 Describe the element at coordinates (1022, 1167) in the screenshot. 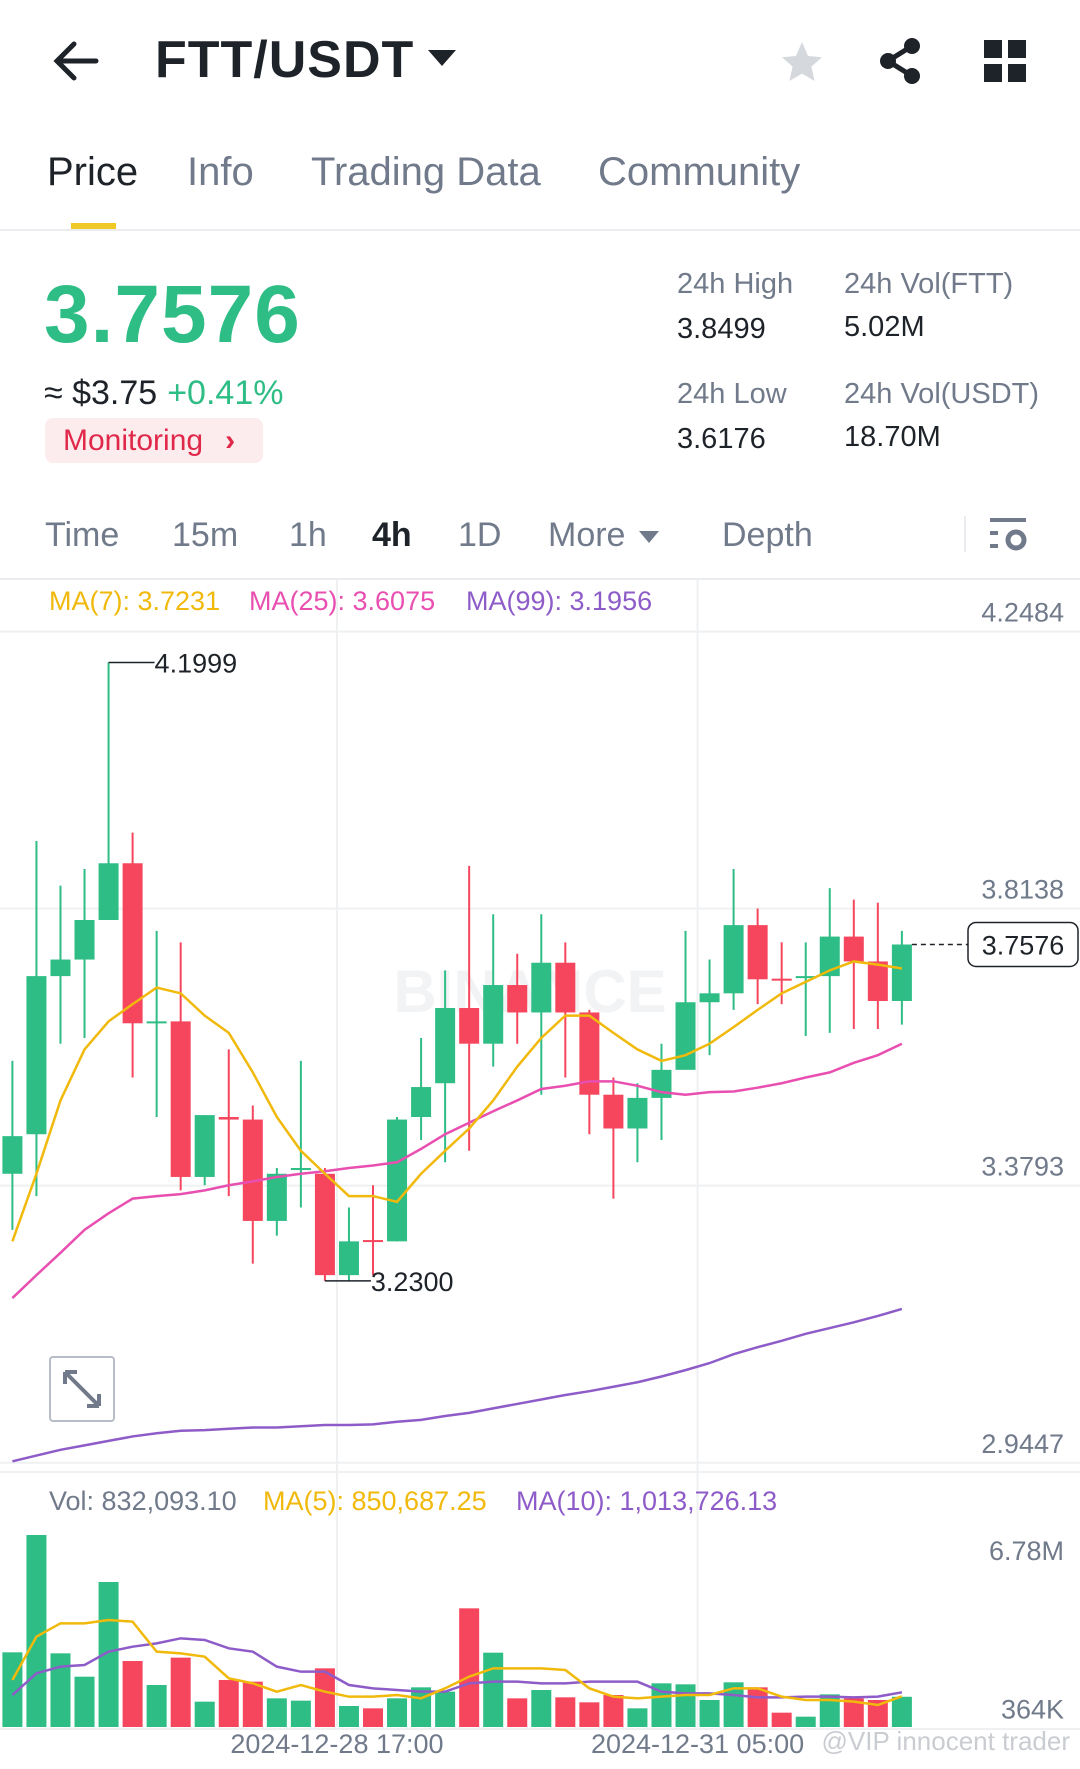

I see `price-axis-label: 3.3793` at that location.